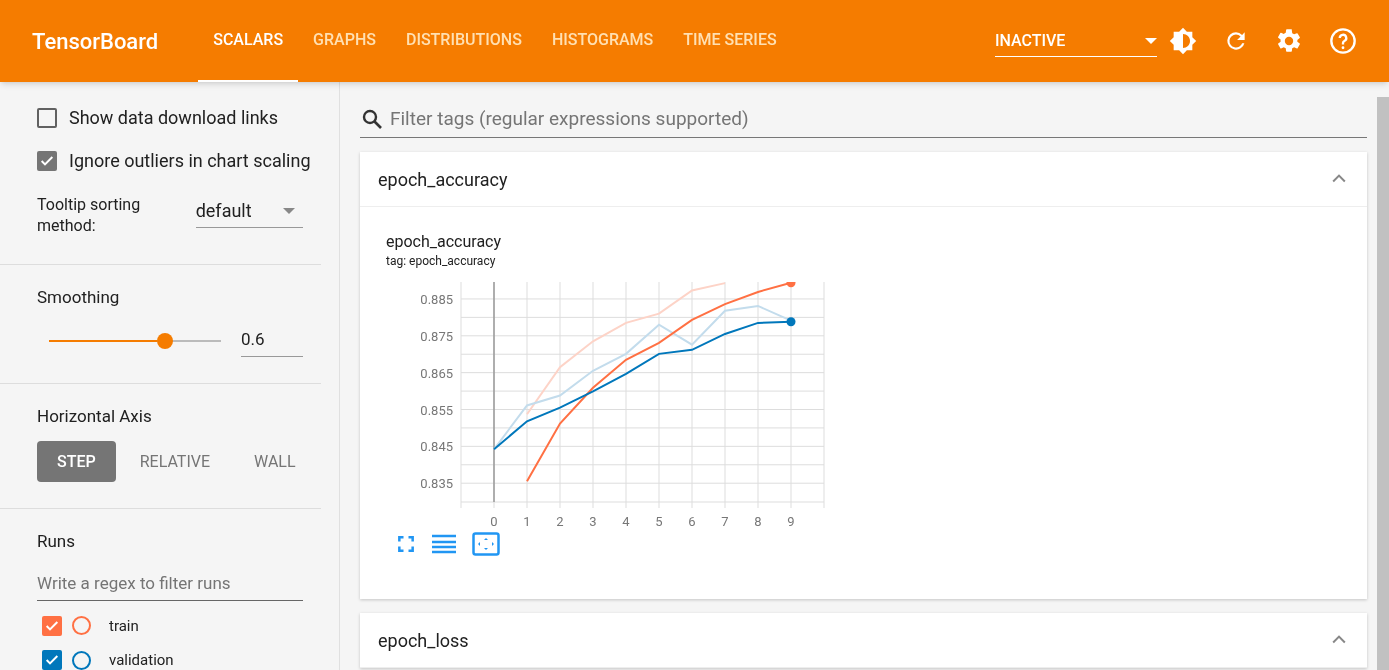  What do you see at coordinates (878, 118) in the screenshot?
I see `tag-filter-field: Filter tags (regular expressions supported)` at bounding box center [878, 118].